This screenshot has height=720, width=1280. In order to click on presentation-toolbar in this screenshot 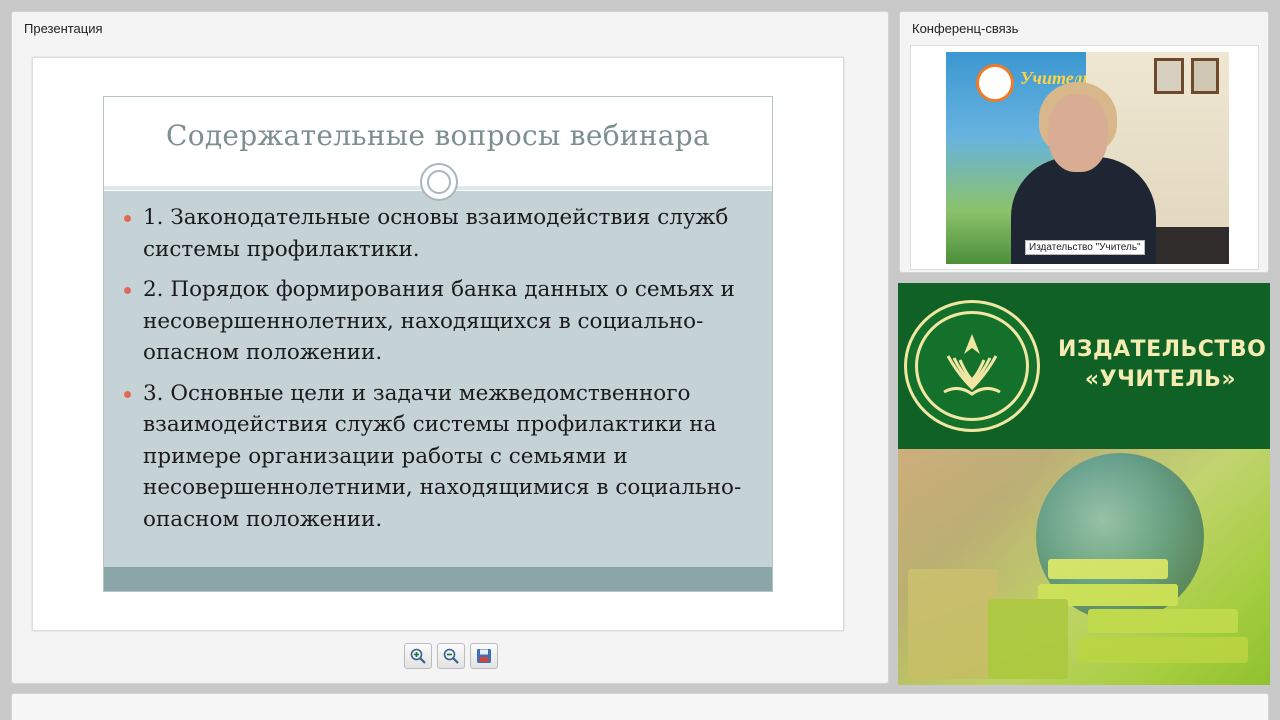, I will do `click(451, 657)`.